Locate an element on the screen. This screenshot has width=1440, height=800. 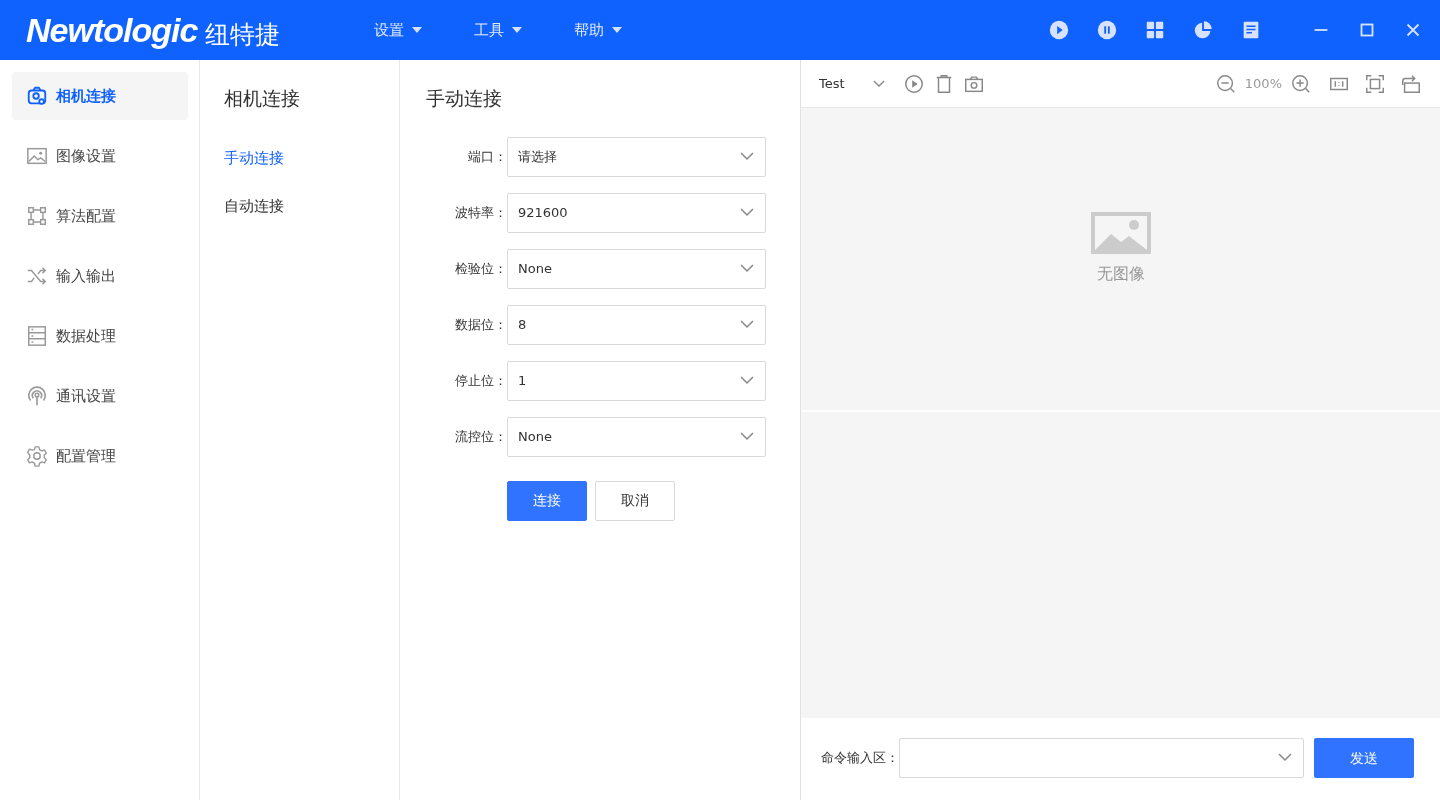
fit-screen-icon is located at coordinates (1375, 83).